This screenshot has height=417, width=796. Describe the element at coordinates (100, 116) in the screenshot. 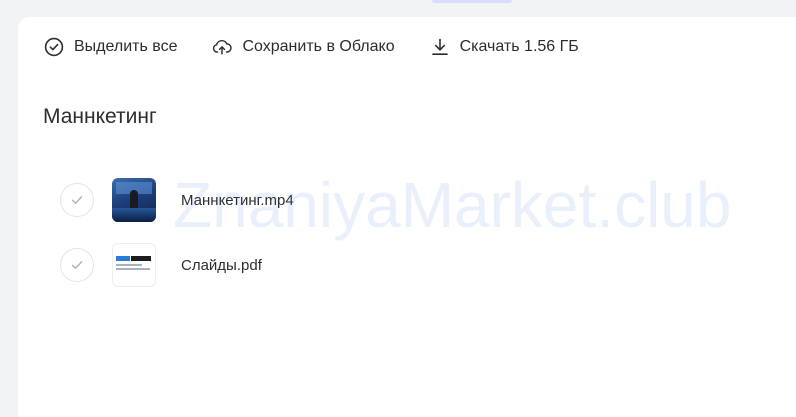

I see `folder-title: Маннкетинг` at that location.